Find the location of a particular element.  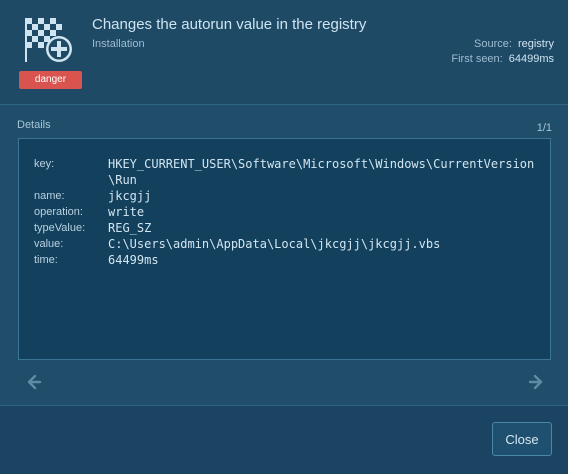

signature-meta: Source: registry First seen: 64499ms is located at coordinates (502, 52).